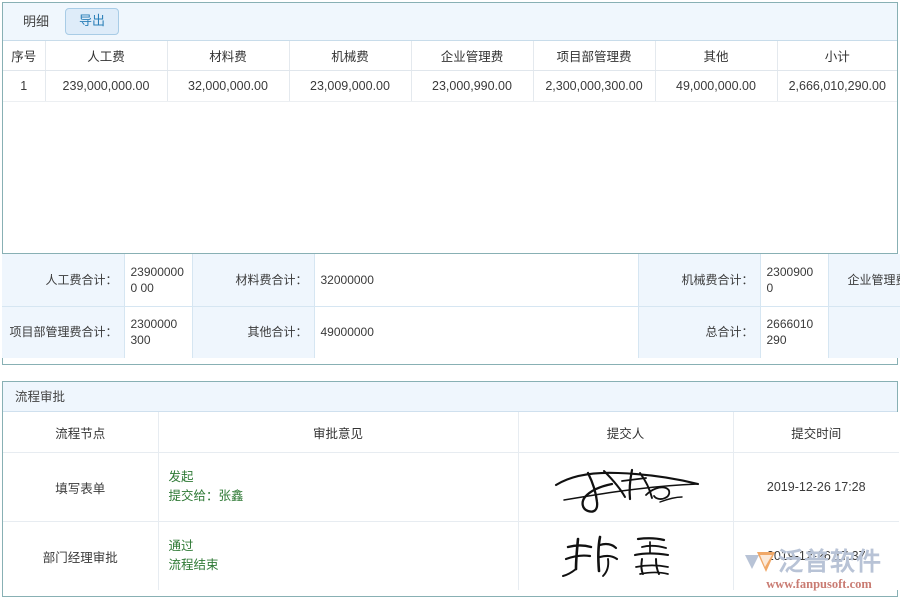 The width and height of the screenshot is (900, 600). What do you see at coordinates (24, 56) in the screenshot?
I see `col-header-index: 序号` at bounding box center [24, 56].